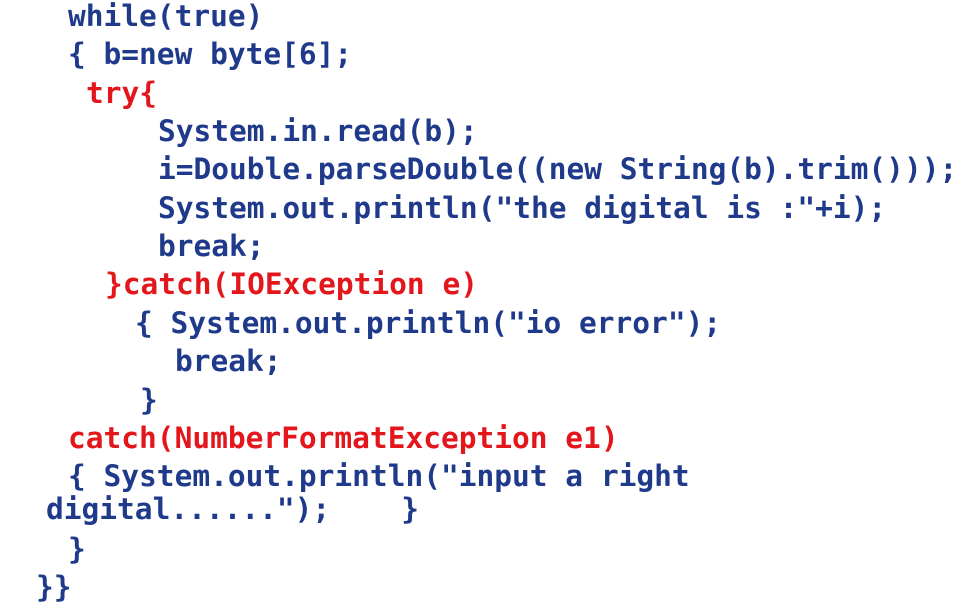 Image resolution: width=975 pixels, height=606 pixels. What do you see at coordinates (379, 476) in the screenshot?
I see `code-text: { System.out.println("input a right` at bounding box center [379, 476].